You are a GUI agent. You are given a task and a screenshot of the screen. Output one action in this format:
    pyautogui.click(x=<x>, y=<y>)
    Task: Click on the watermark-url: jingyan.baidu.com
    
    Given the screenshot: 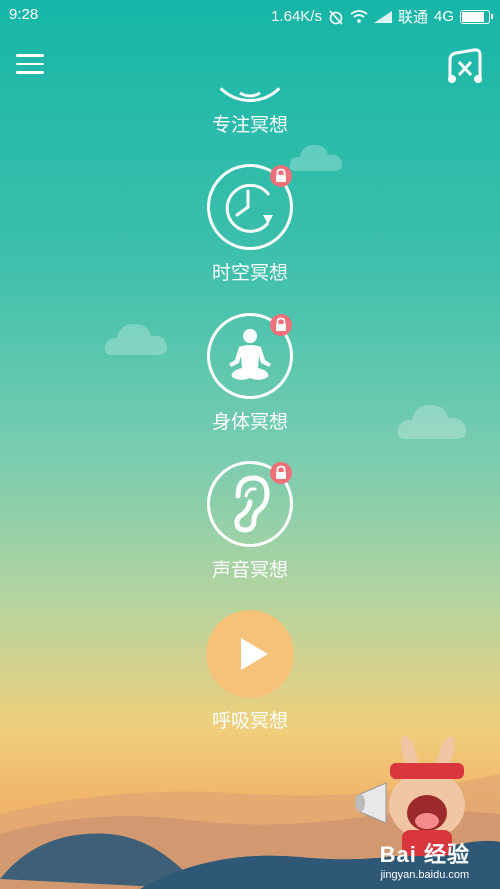 What is the action you would take?
    pyautogui.click(x=425, y=875)
    